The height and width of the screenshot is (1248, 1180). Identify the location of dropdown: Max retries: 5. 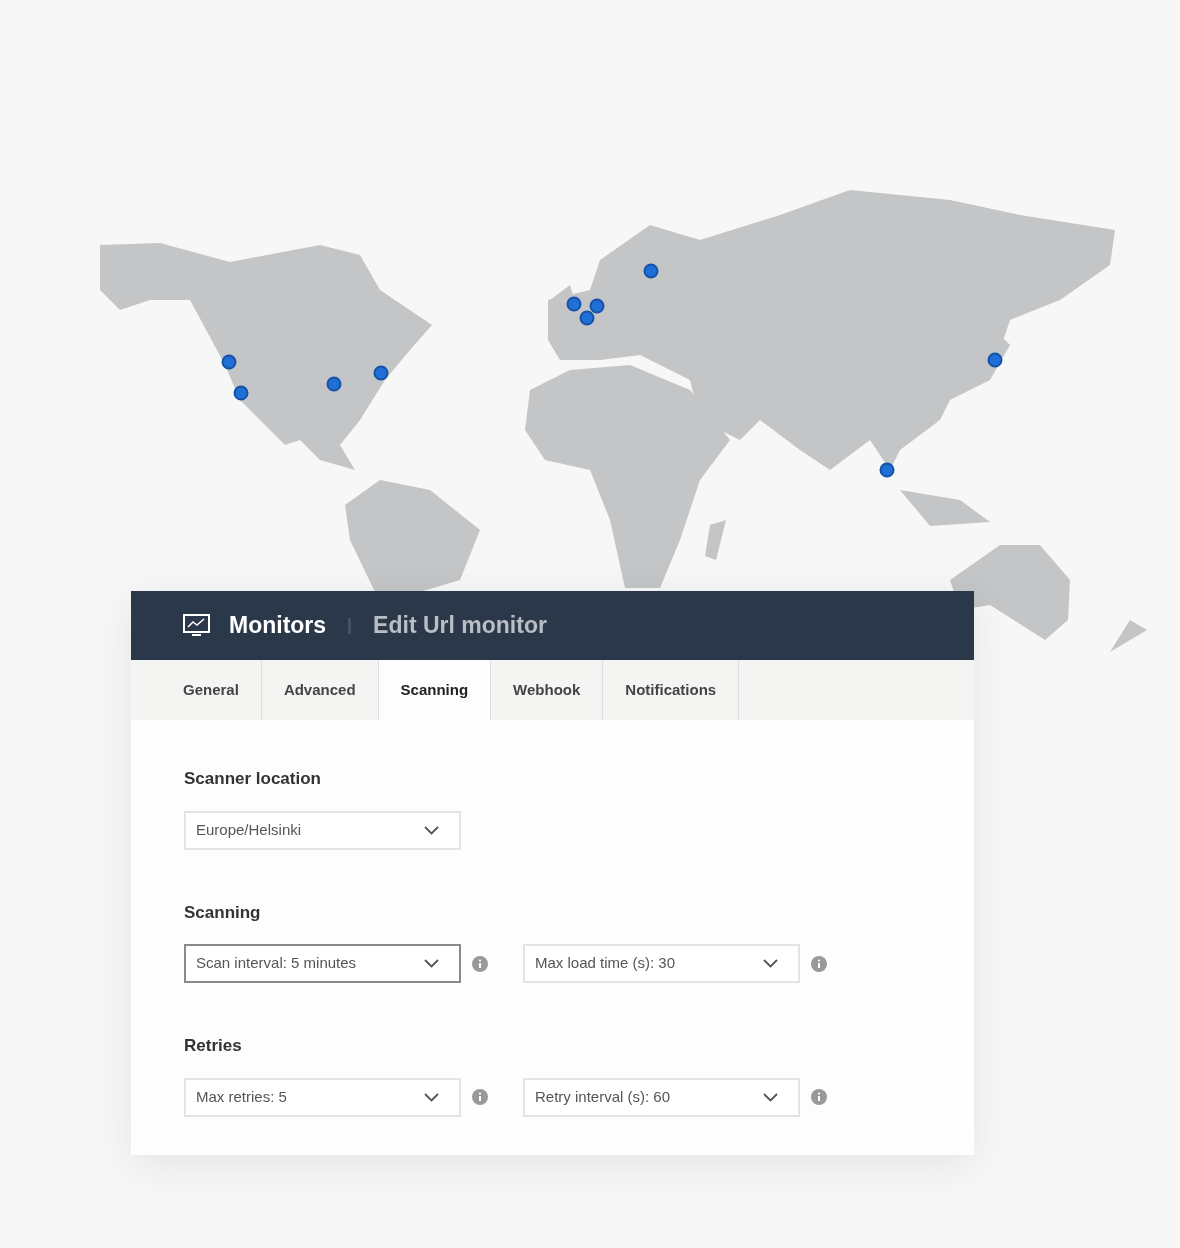
(322, 1097).